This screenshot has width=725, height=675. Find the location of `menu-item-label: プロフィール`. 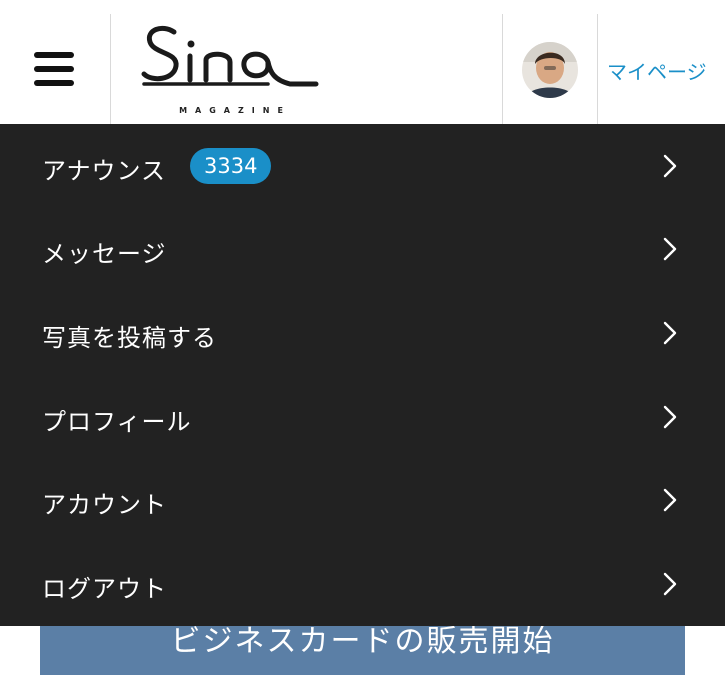

menu-item-label: プロフィール is located at coordinates (117, 422).